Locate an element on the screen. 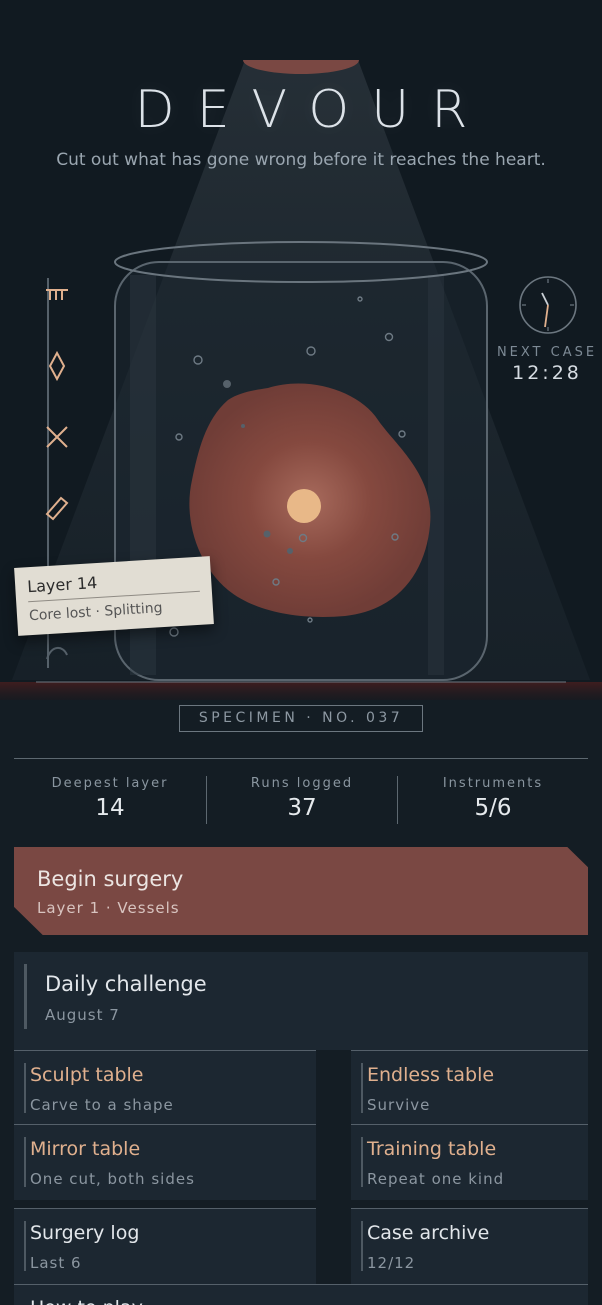  mode-title: Endless table is located at coordinates (431, 1075).